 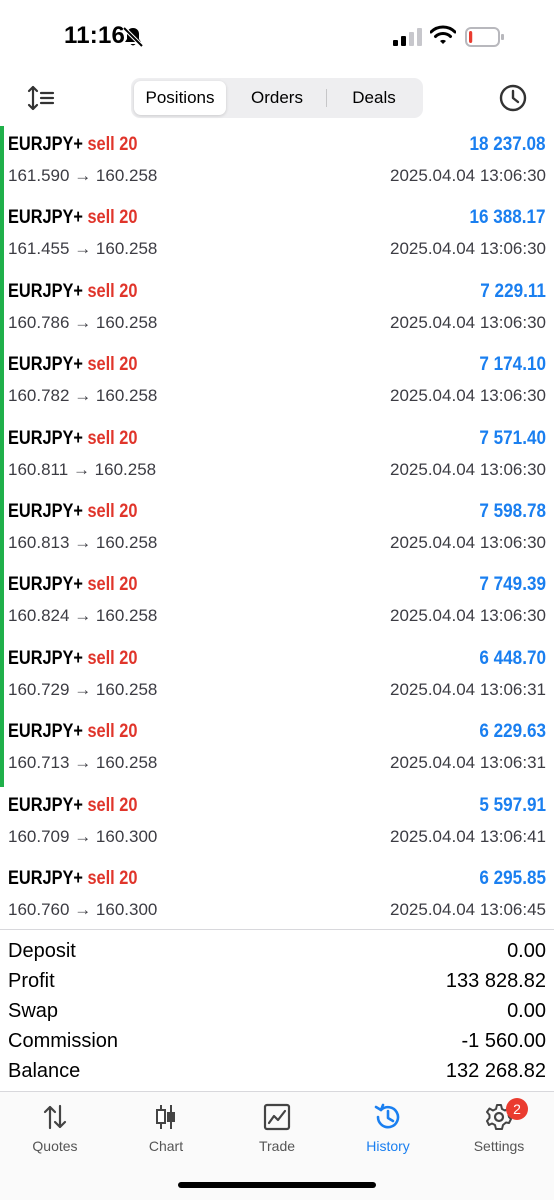 I want to click on position-prices: 160.782 → 160.258, so click(x=82, y=396).